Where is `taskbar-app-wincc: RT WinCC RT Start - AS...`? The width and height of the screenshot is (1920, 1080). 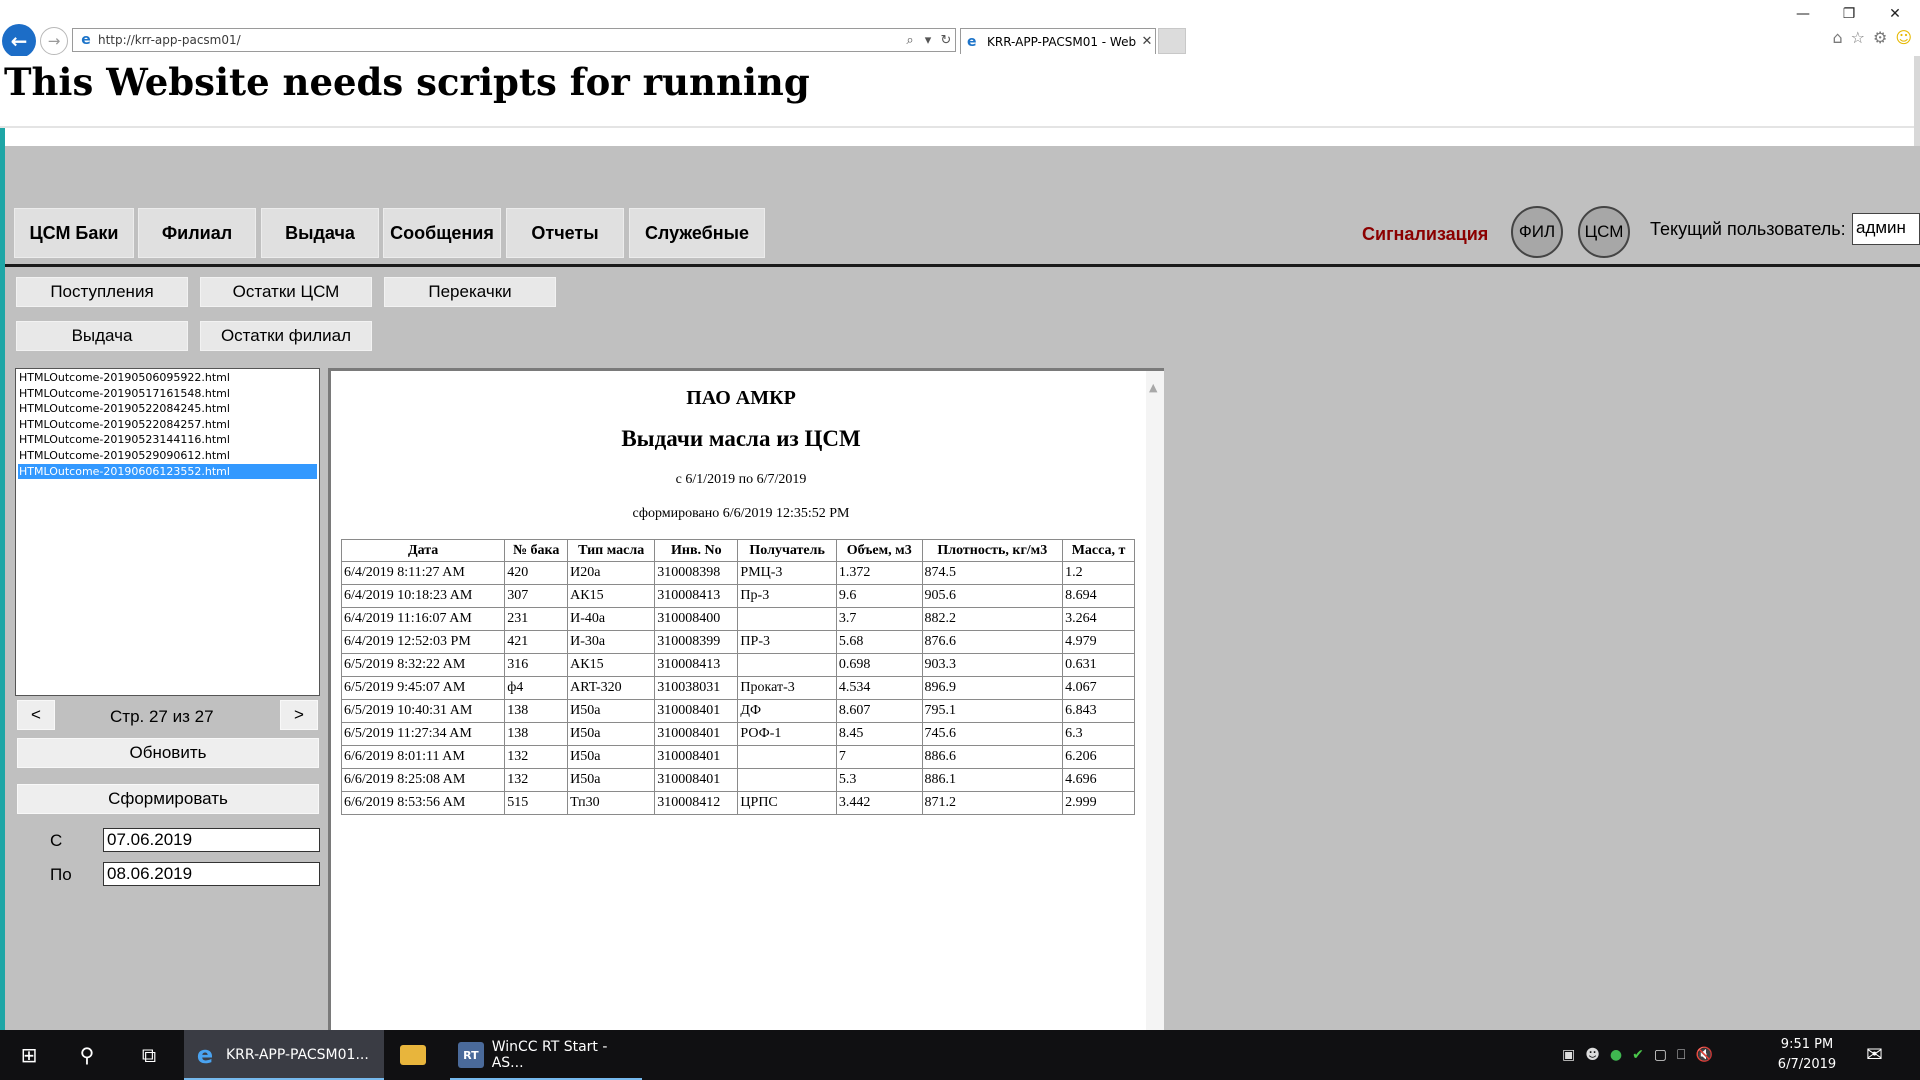
taskbar-app-wincc: RT WinCC RT Start - AS... is located at coordinates (546, 1055).